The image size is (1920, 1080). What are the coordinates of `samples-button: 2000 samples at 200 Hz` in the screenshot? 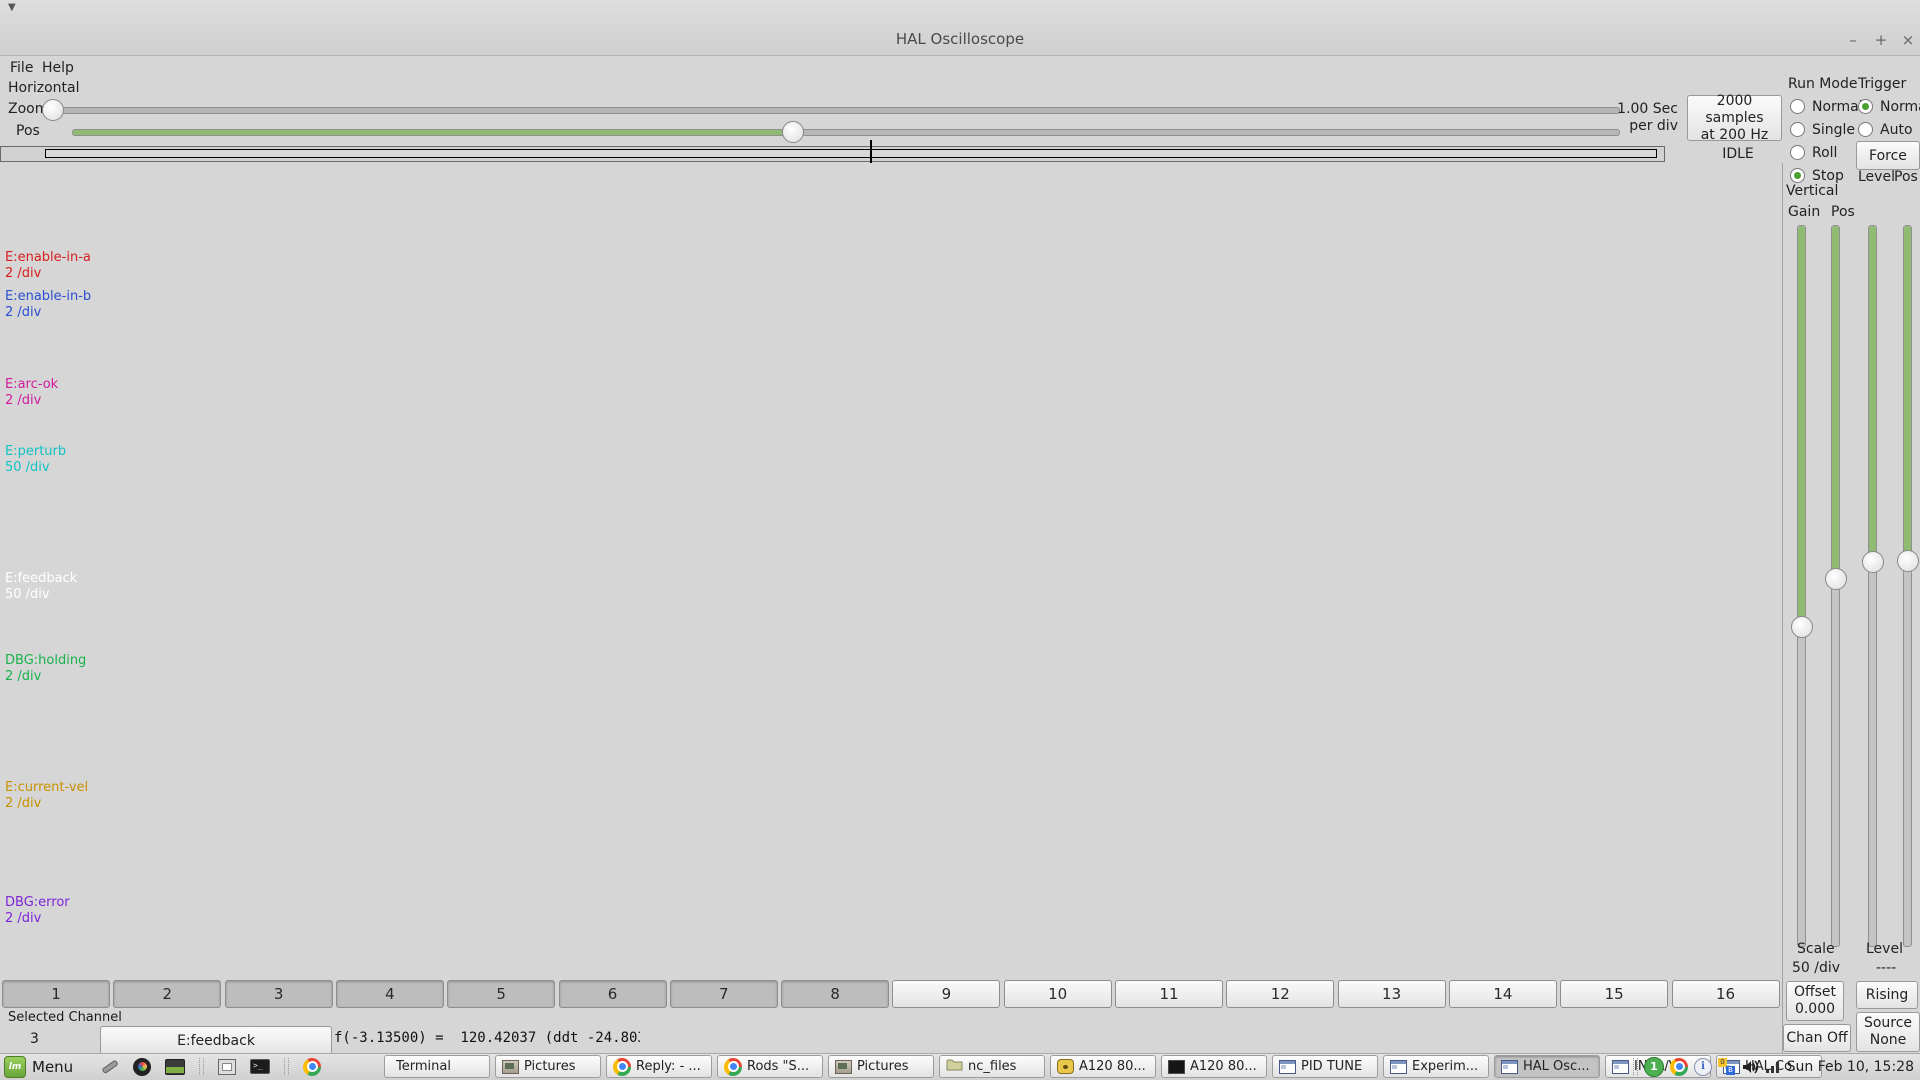 It's located at (1734, 118).